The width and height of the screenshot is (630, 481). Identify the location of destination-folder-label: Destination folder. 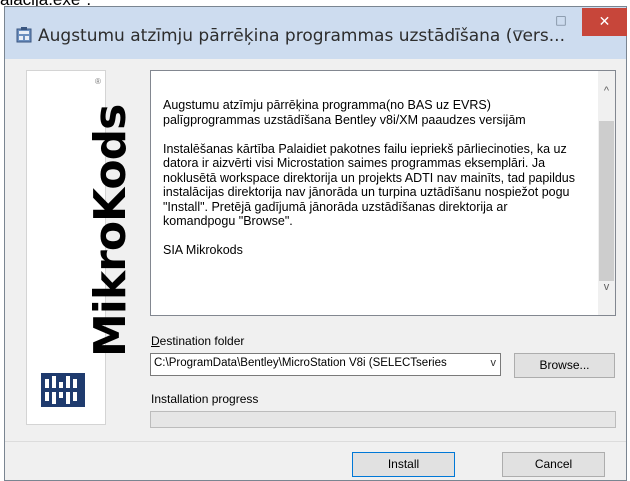
(197, 341).